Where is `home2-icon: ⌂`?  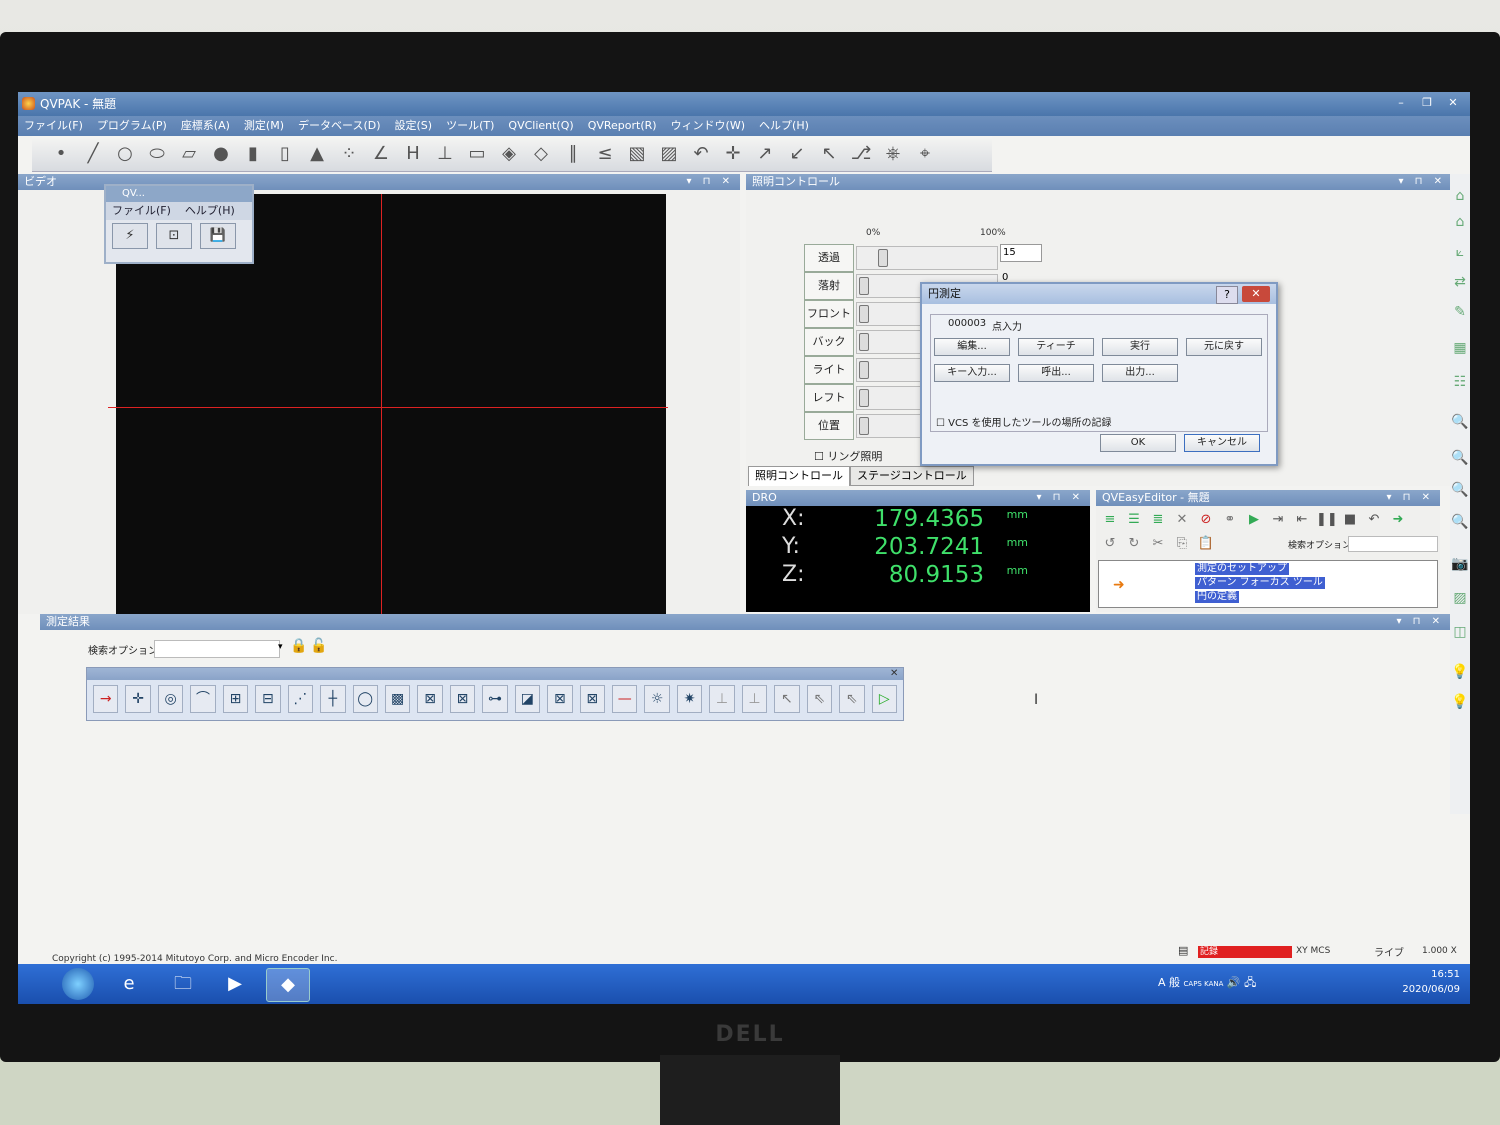
home2-icon: ⌂ is located at coordinates (1460, 225).